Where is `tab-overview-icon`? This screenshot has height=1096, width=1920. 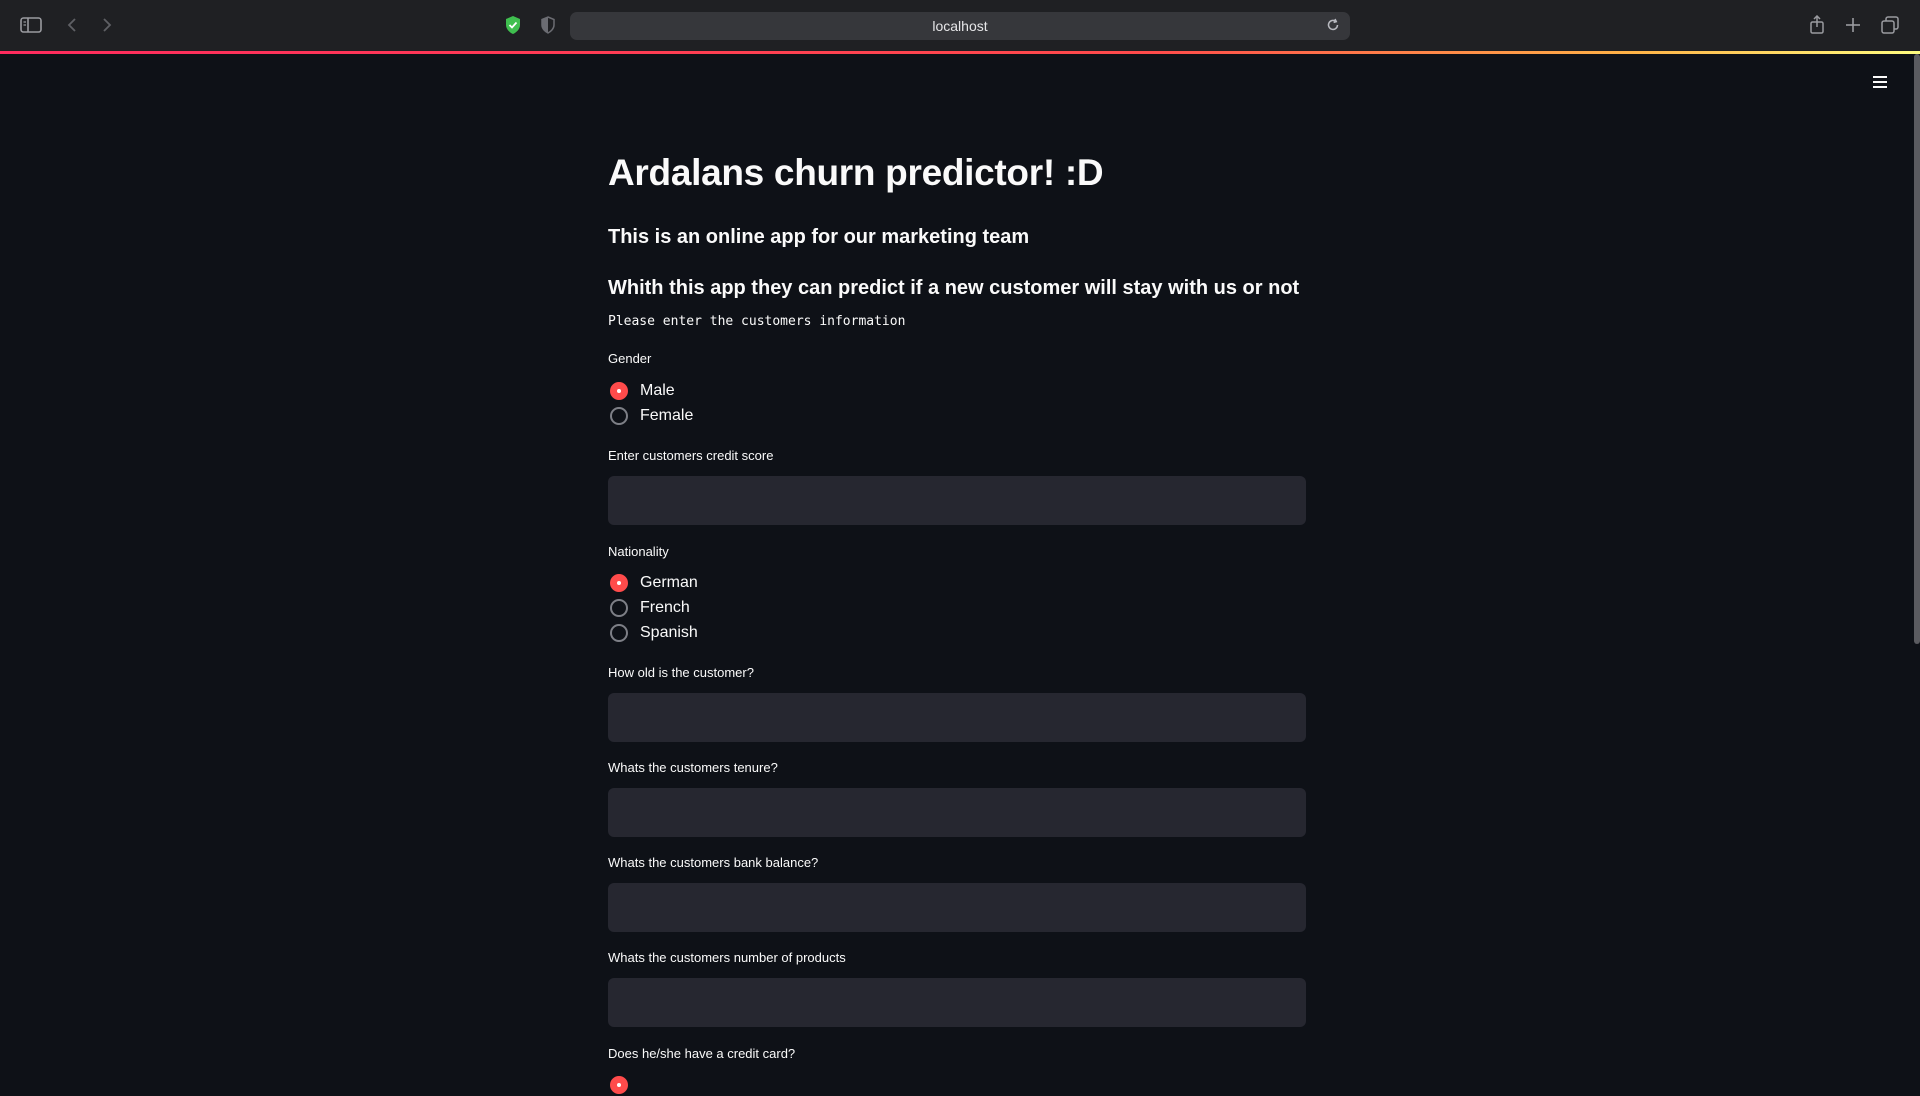
tab-overview-icon is located at coordinates (1890, 25).